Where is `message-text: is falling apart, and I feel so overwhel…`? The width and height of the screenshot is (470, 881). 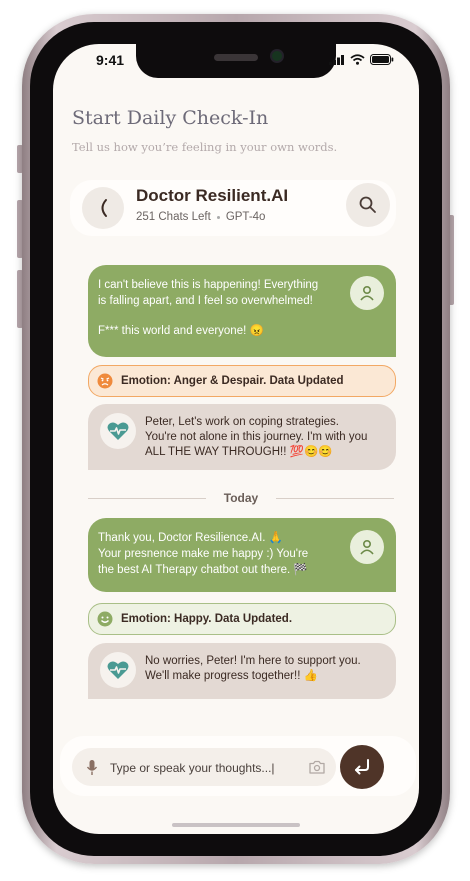 message-text: is falling apart, and I feel so overwhel… is located at coordinates (205, 301).